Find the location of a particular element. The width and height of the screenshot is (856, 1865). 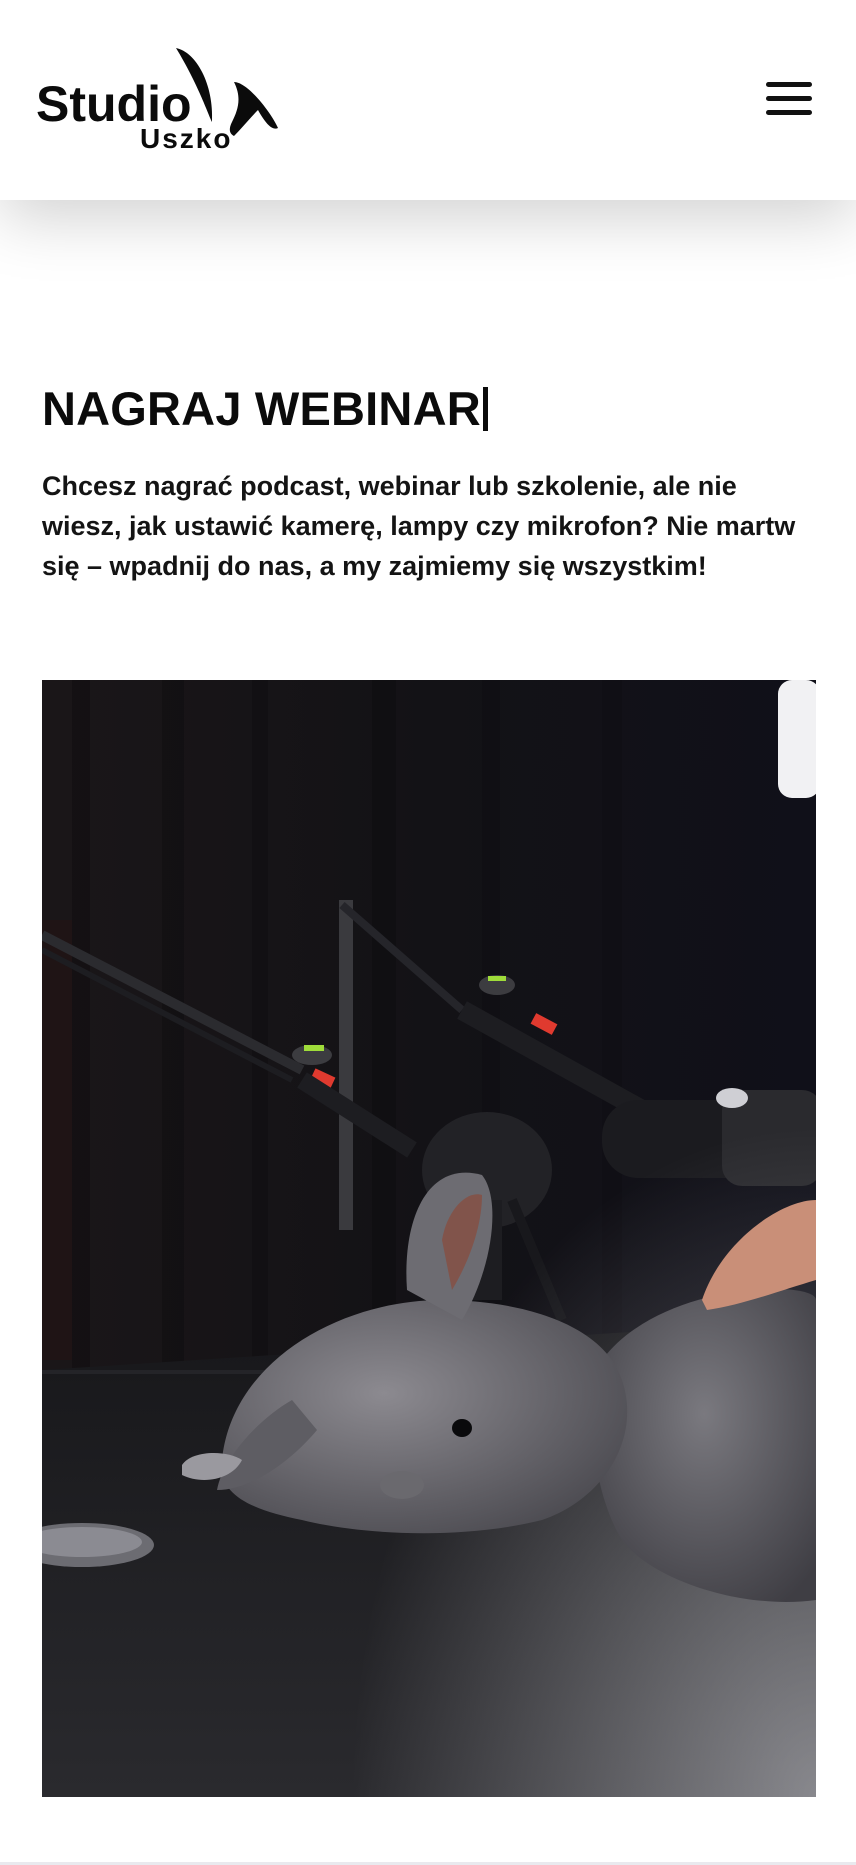

logo-rabbit-ear-right is located at coordinates (253, 109).